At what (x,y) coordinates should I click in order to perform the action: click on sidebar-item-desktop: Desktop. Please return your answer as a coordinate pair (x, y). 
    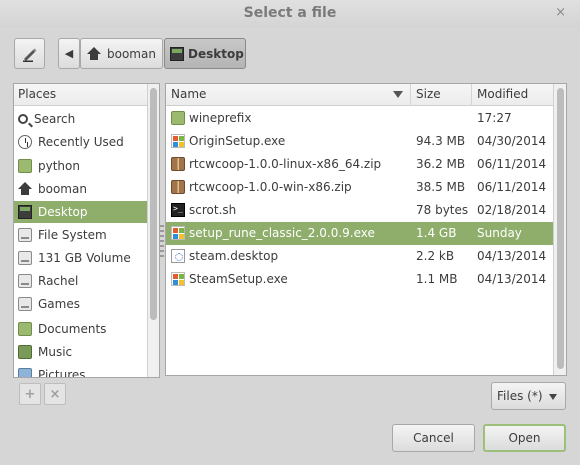
    Looking at the image, I should click on (81, 212).